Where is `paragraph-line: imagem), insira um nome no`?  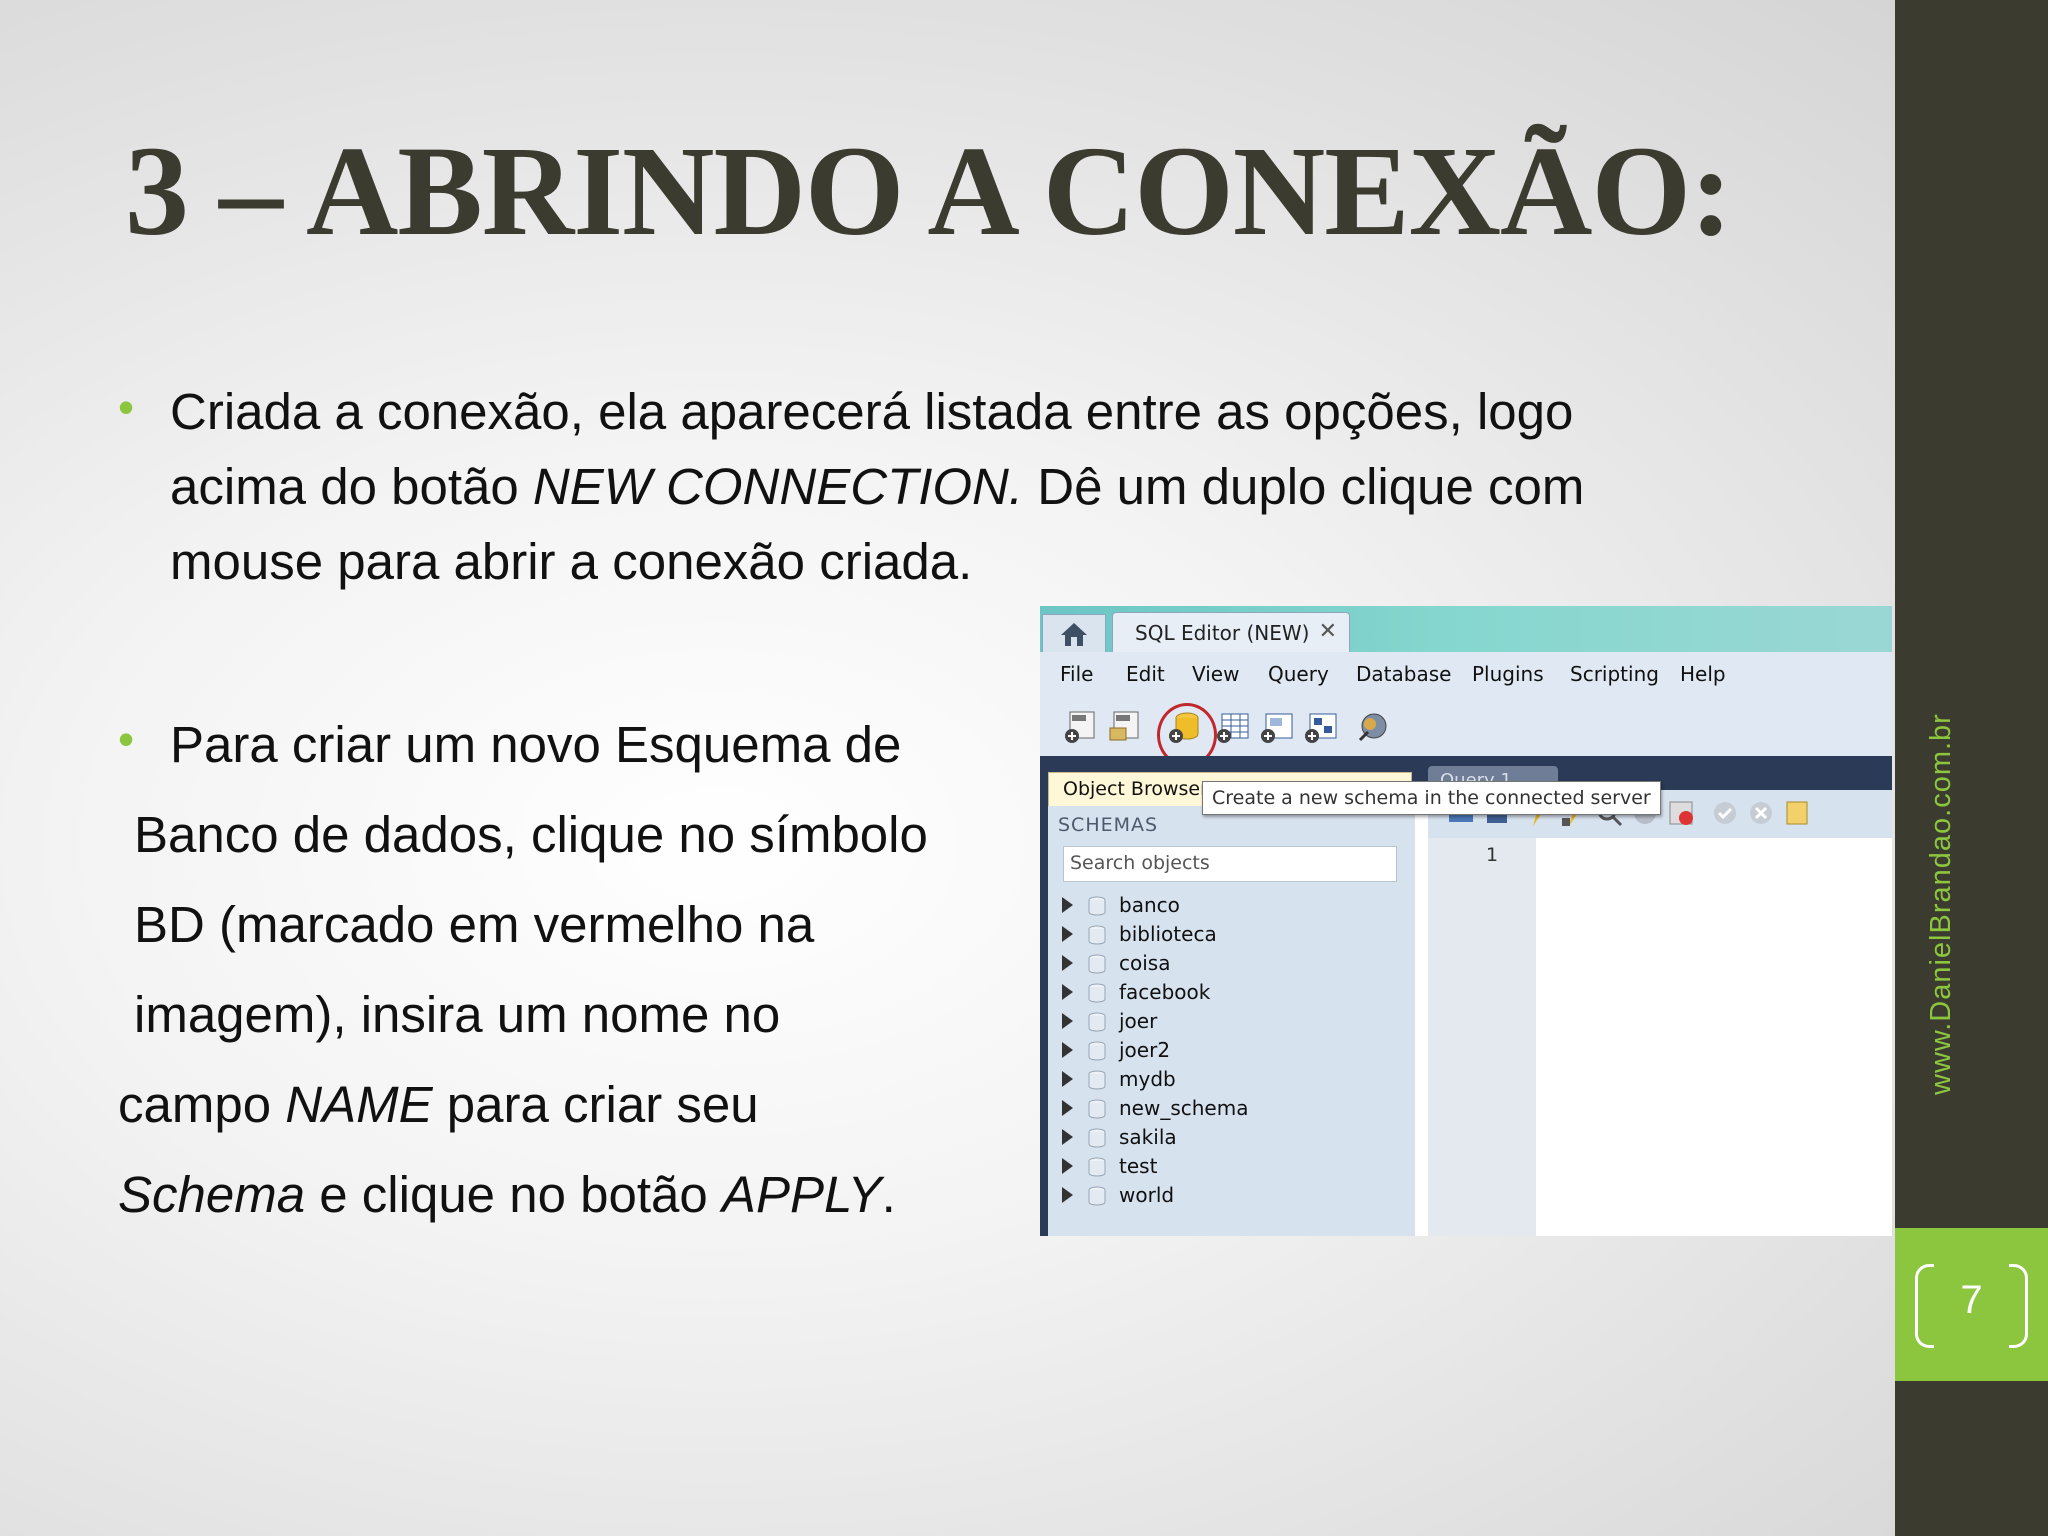
paragraph-line: imagem), insira um nome no is located at coordinates (457, 1014).